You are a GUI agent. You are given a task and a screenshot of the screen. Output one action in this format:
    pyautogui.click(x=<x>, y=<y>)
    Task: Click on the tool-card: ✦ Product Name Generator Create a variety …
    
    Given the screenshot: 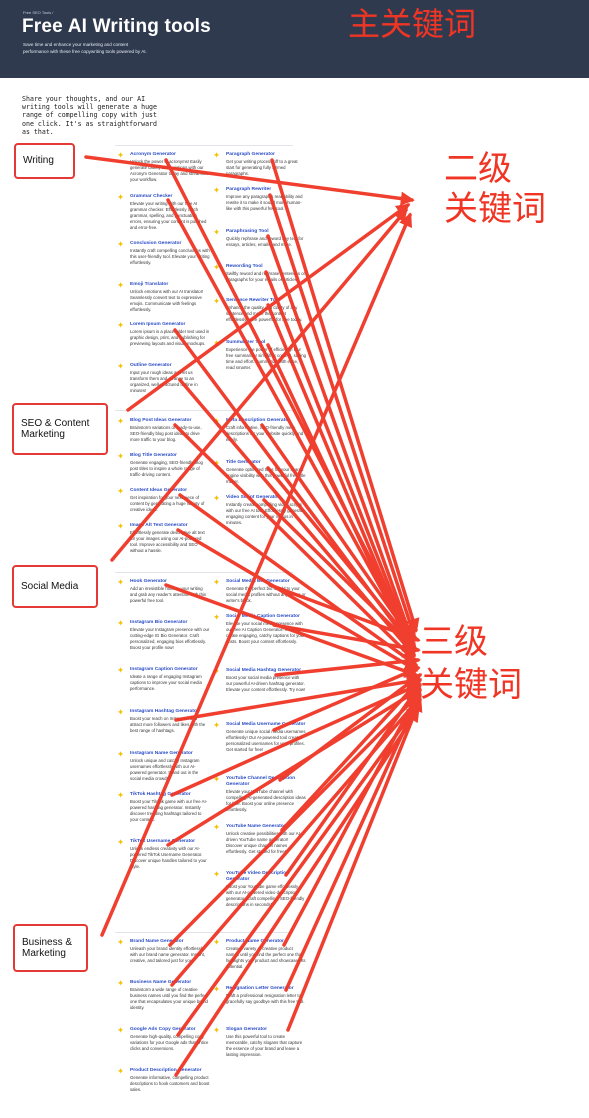 What is the action you would take?
    pyautogui.click(x=259, y=954)
    